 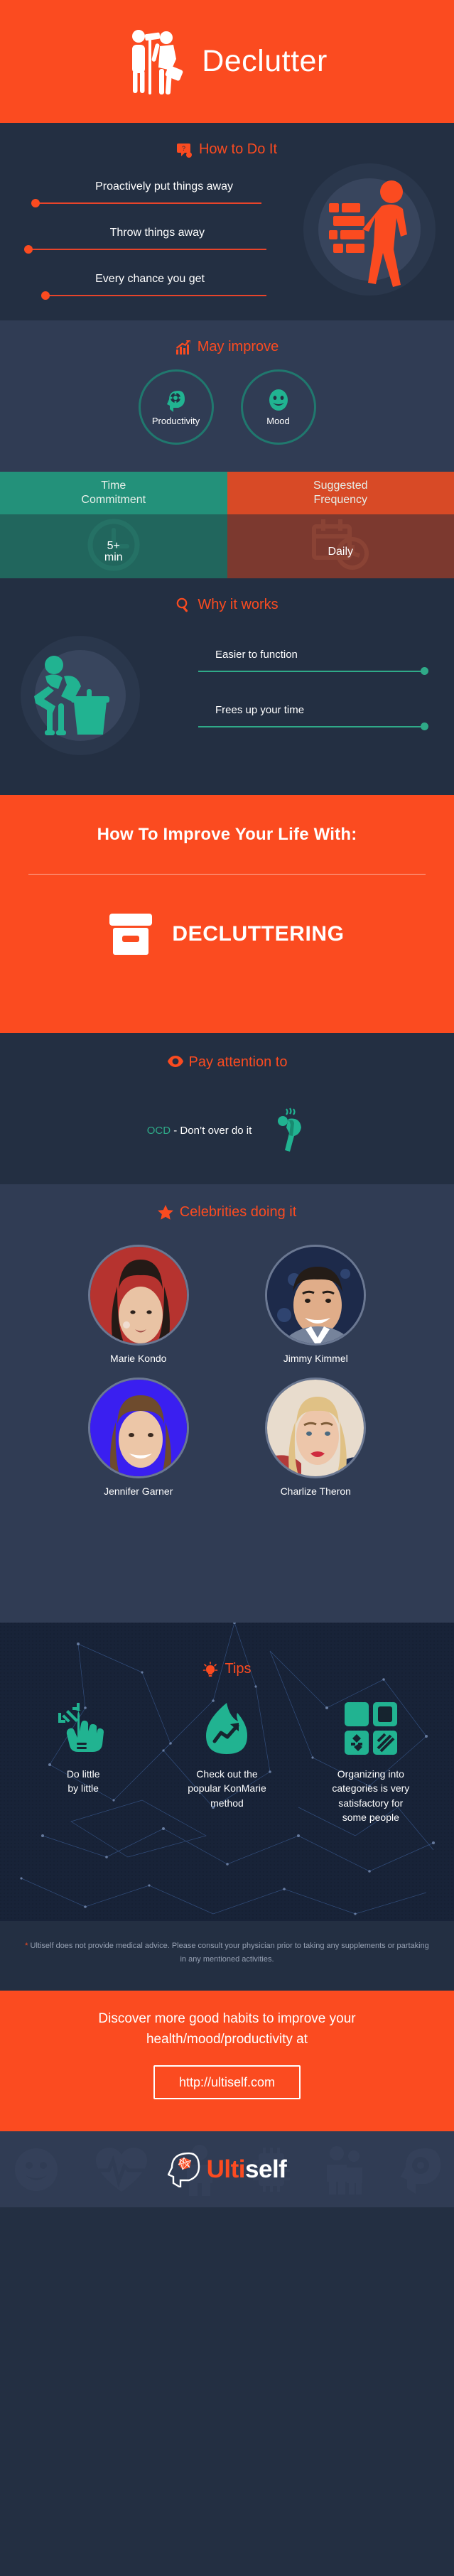 What do you see at coordinates (113, 500) in the screenshot?
I see `time-title-line2: Commitment` at bounding box center [113, 500].